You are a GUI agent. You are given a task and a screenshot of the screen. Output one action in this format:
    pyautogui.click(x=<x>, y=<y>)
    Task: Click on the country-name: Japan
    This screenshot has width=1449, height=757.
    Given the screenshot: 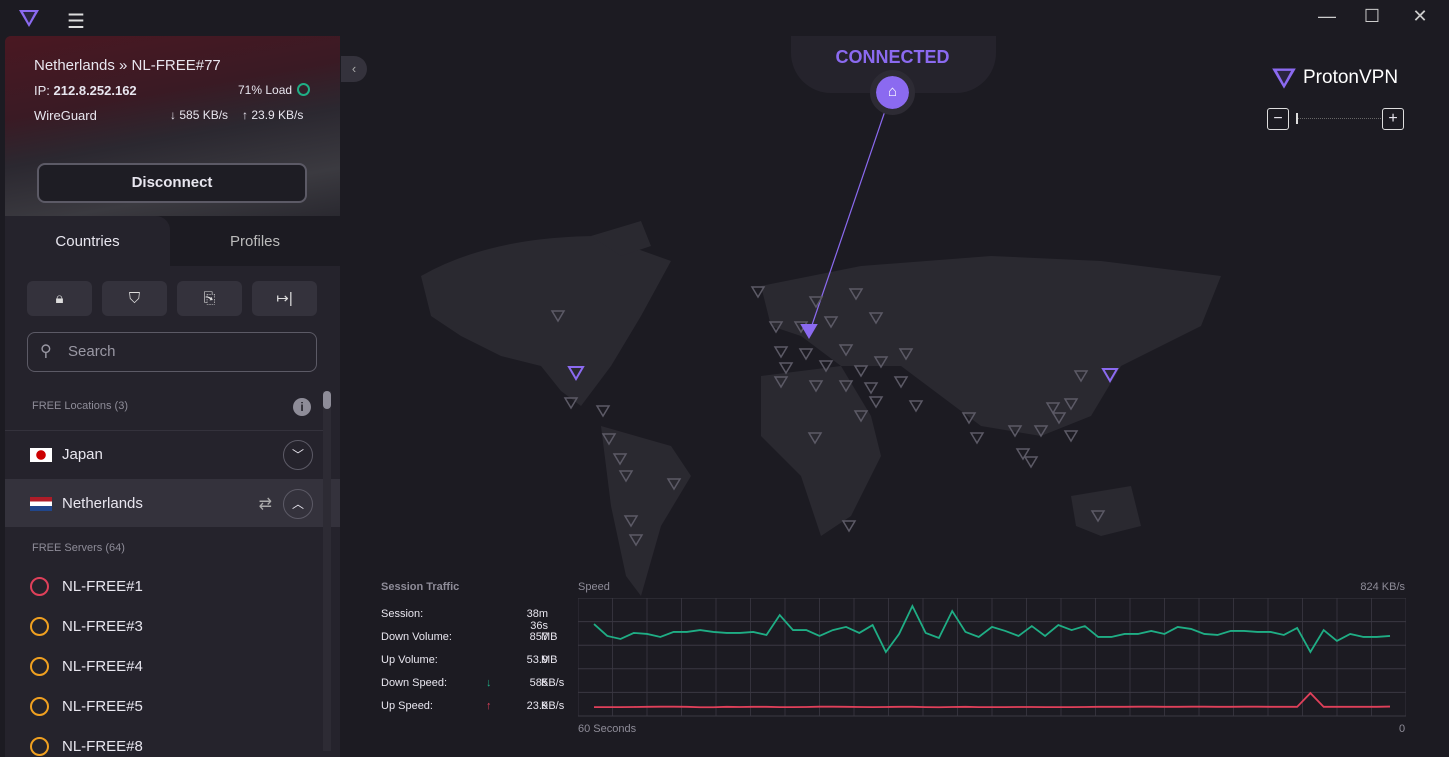 What is the action you would take?
    pyautogui.click(x=82, y=454)
    